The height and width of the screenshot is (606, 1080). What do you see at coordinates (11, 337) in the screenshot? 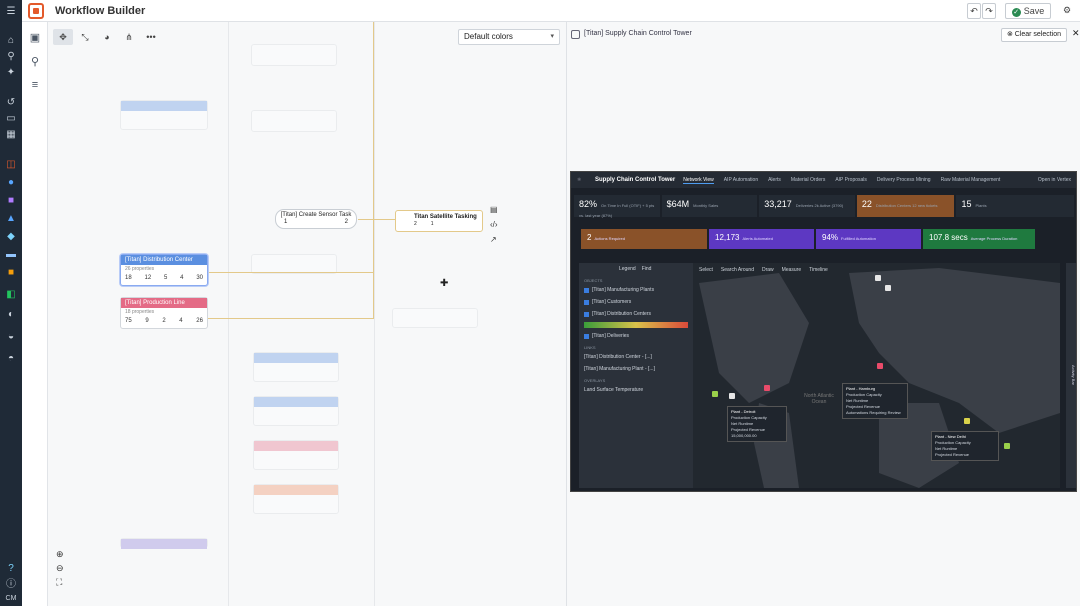
I see `app-icon-9: ◒` at bounding box center [11, 337].